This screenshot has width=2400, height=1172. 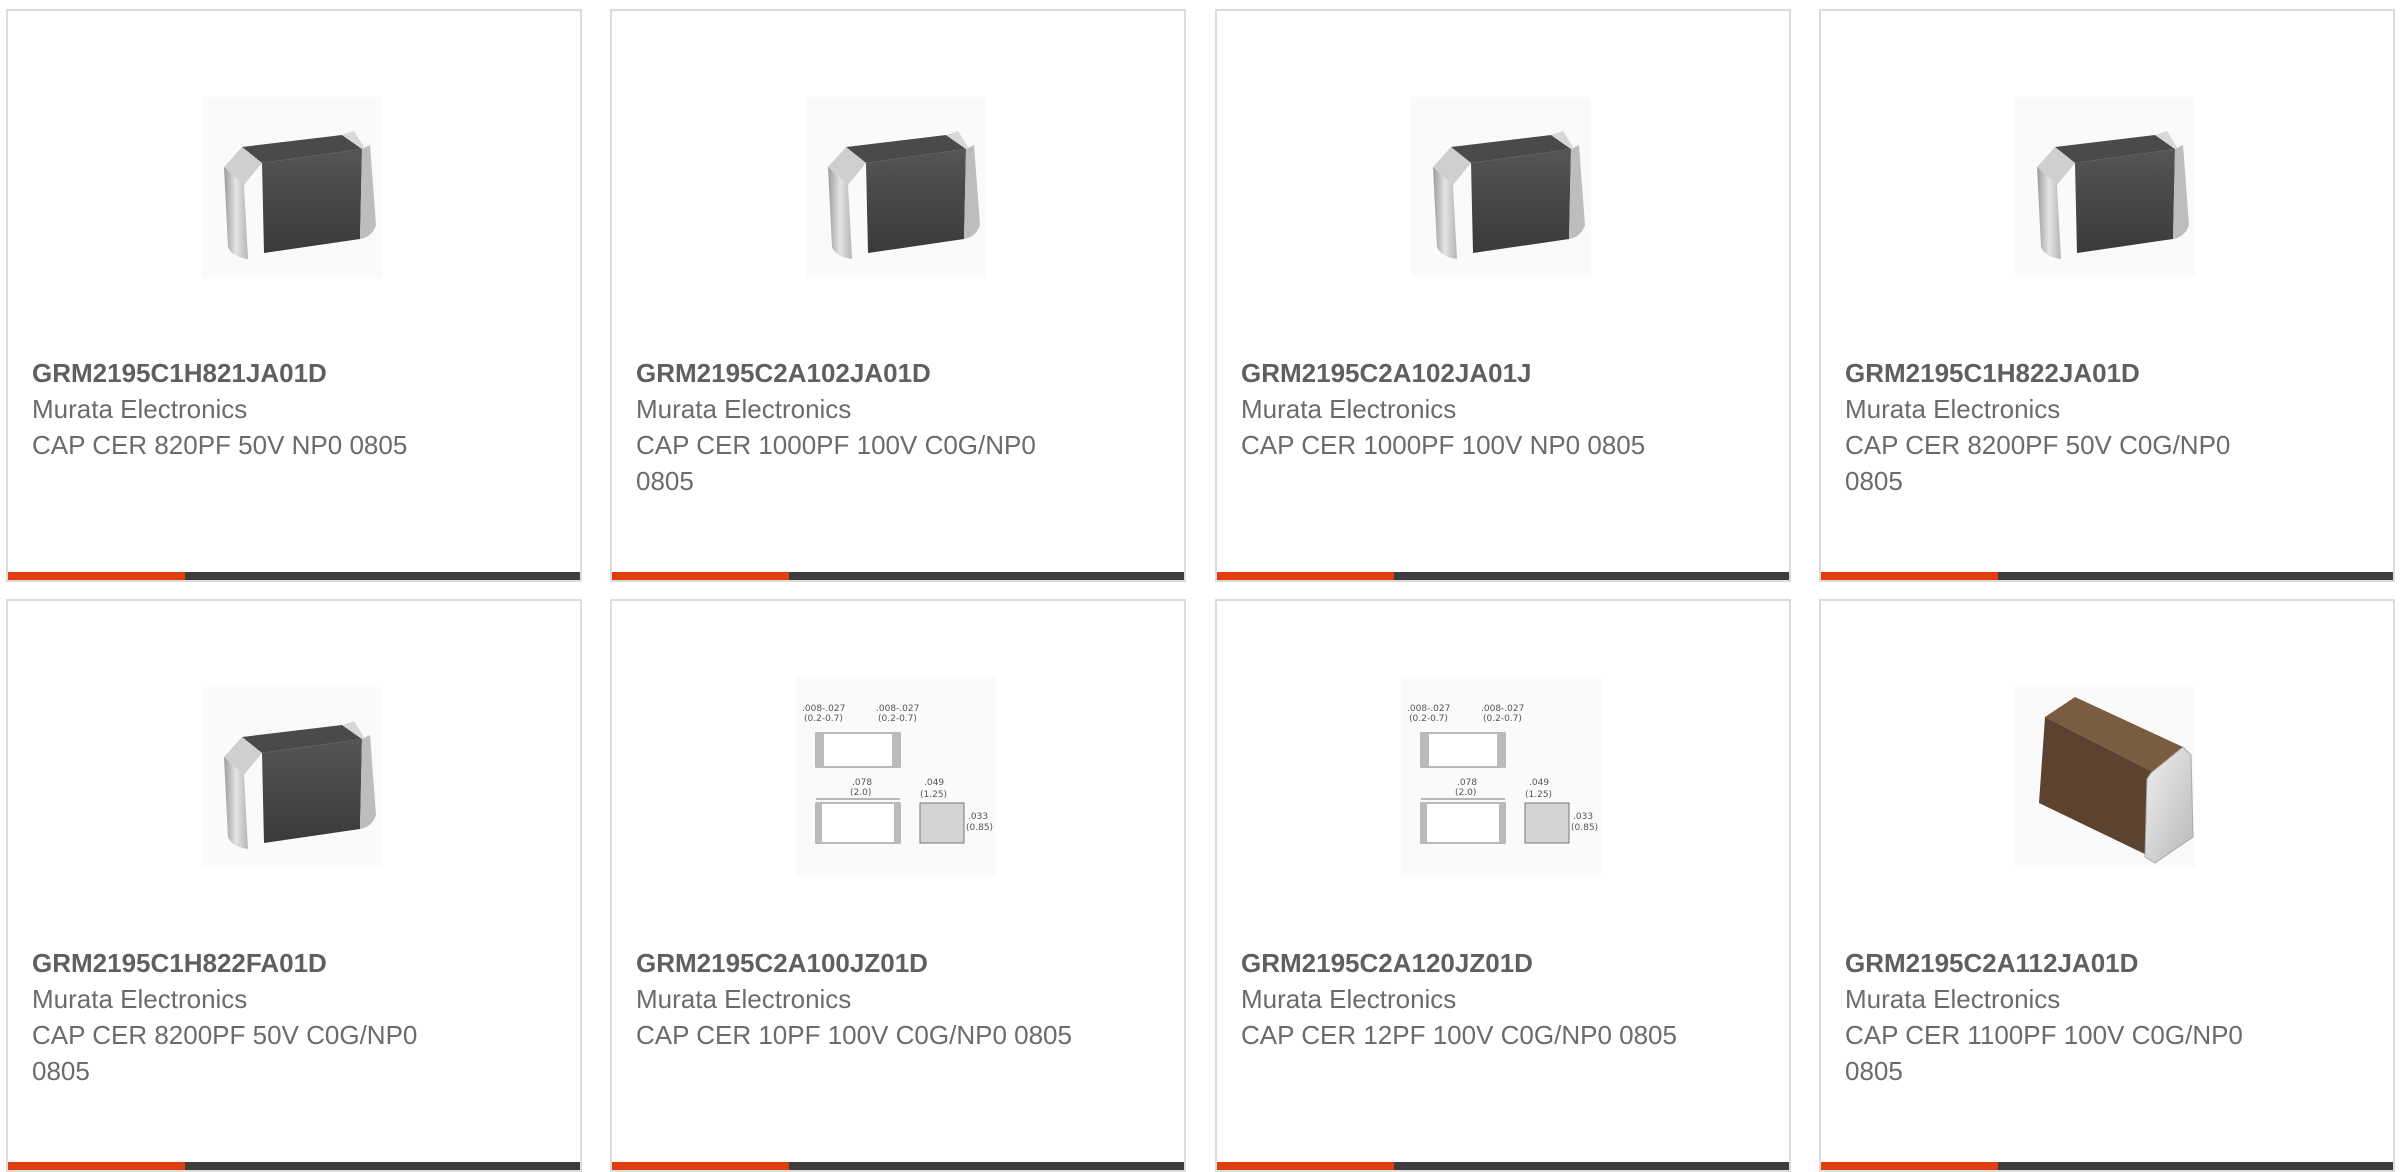 I want to click on part-number-link: GRM2195C2A120JZ01D, so click(x=1461, y=963).